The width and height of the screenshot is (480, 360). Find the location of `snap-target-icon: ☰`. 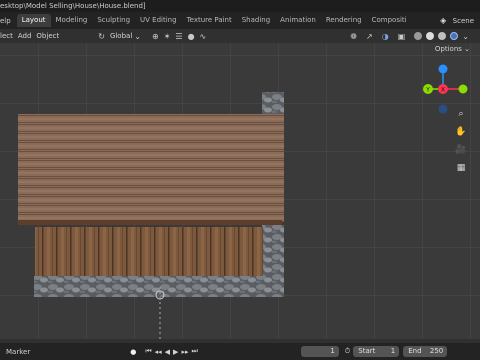

snap-target-icon: ☰ is located at coordinates (178, 36).